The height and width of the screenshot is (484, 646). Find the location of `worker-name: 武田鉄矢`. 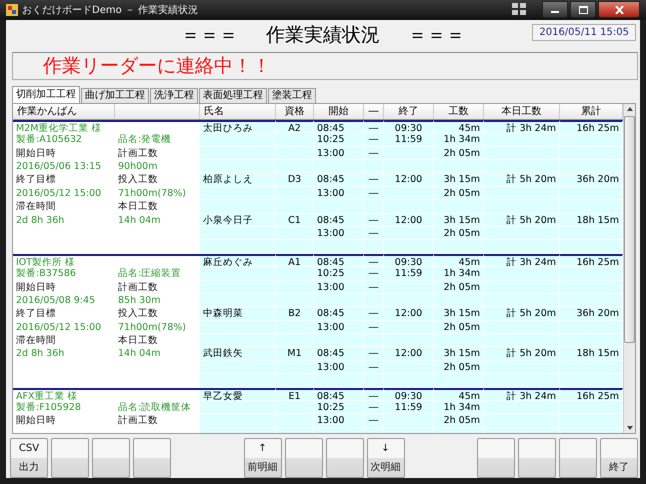

worker-name: 武田鉄矢 is located at coordinates (238, 354).